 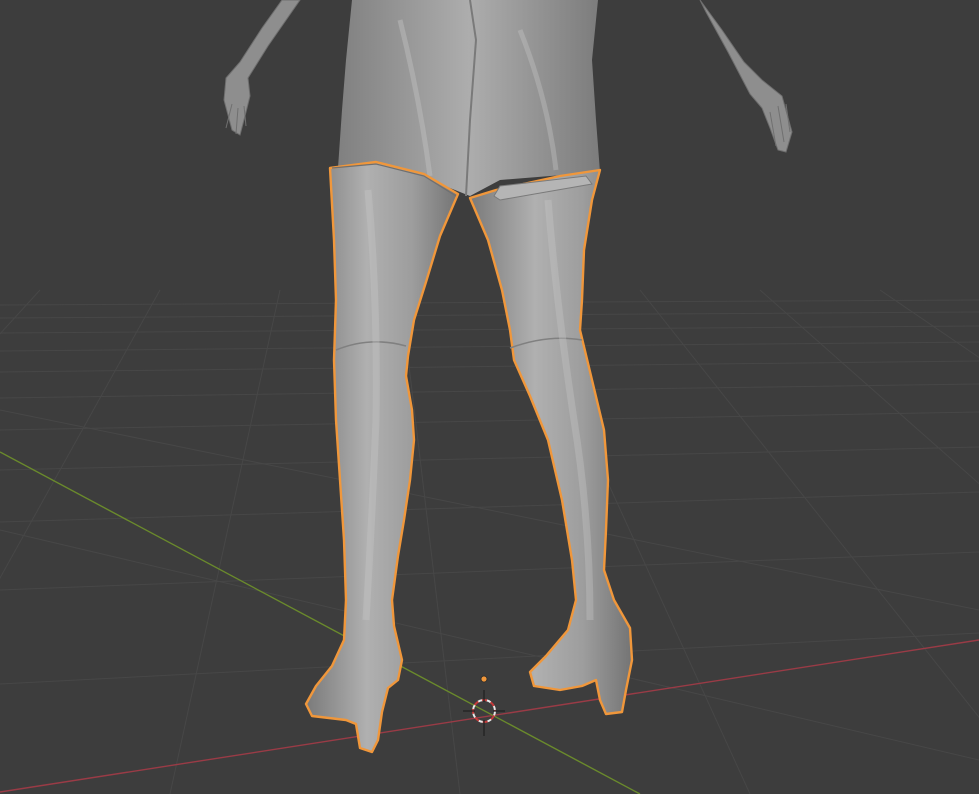 What do you see at coordinates (382, 457) in the screenshot?
I see `left-boot` at bounding box center [382, 457].